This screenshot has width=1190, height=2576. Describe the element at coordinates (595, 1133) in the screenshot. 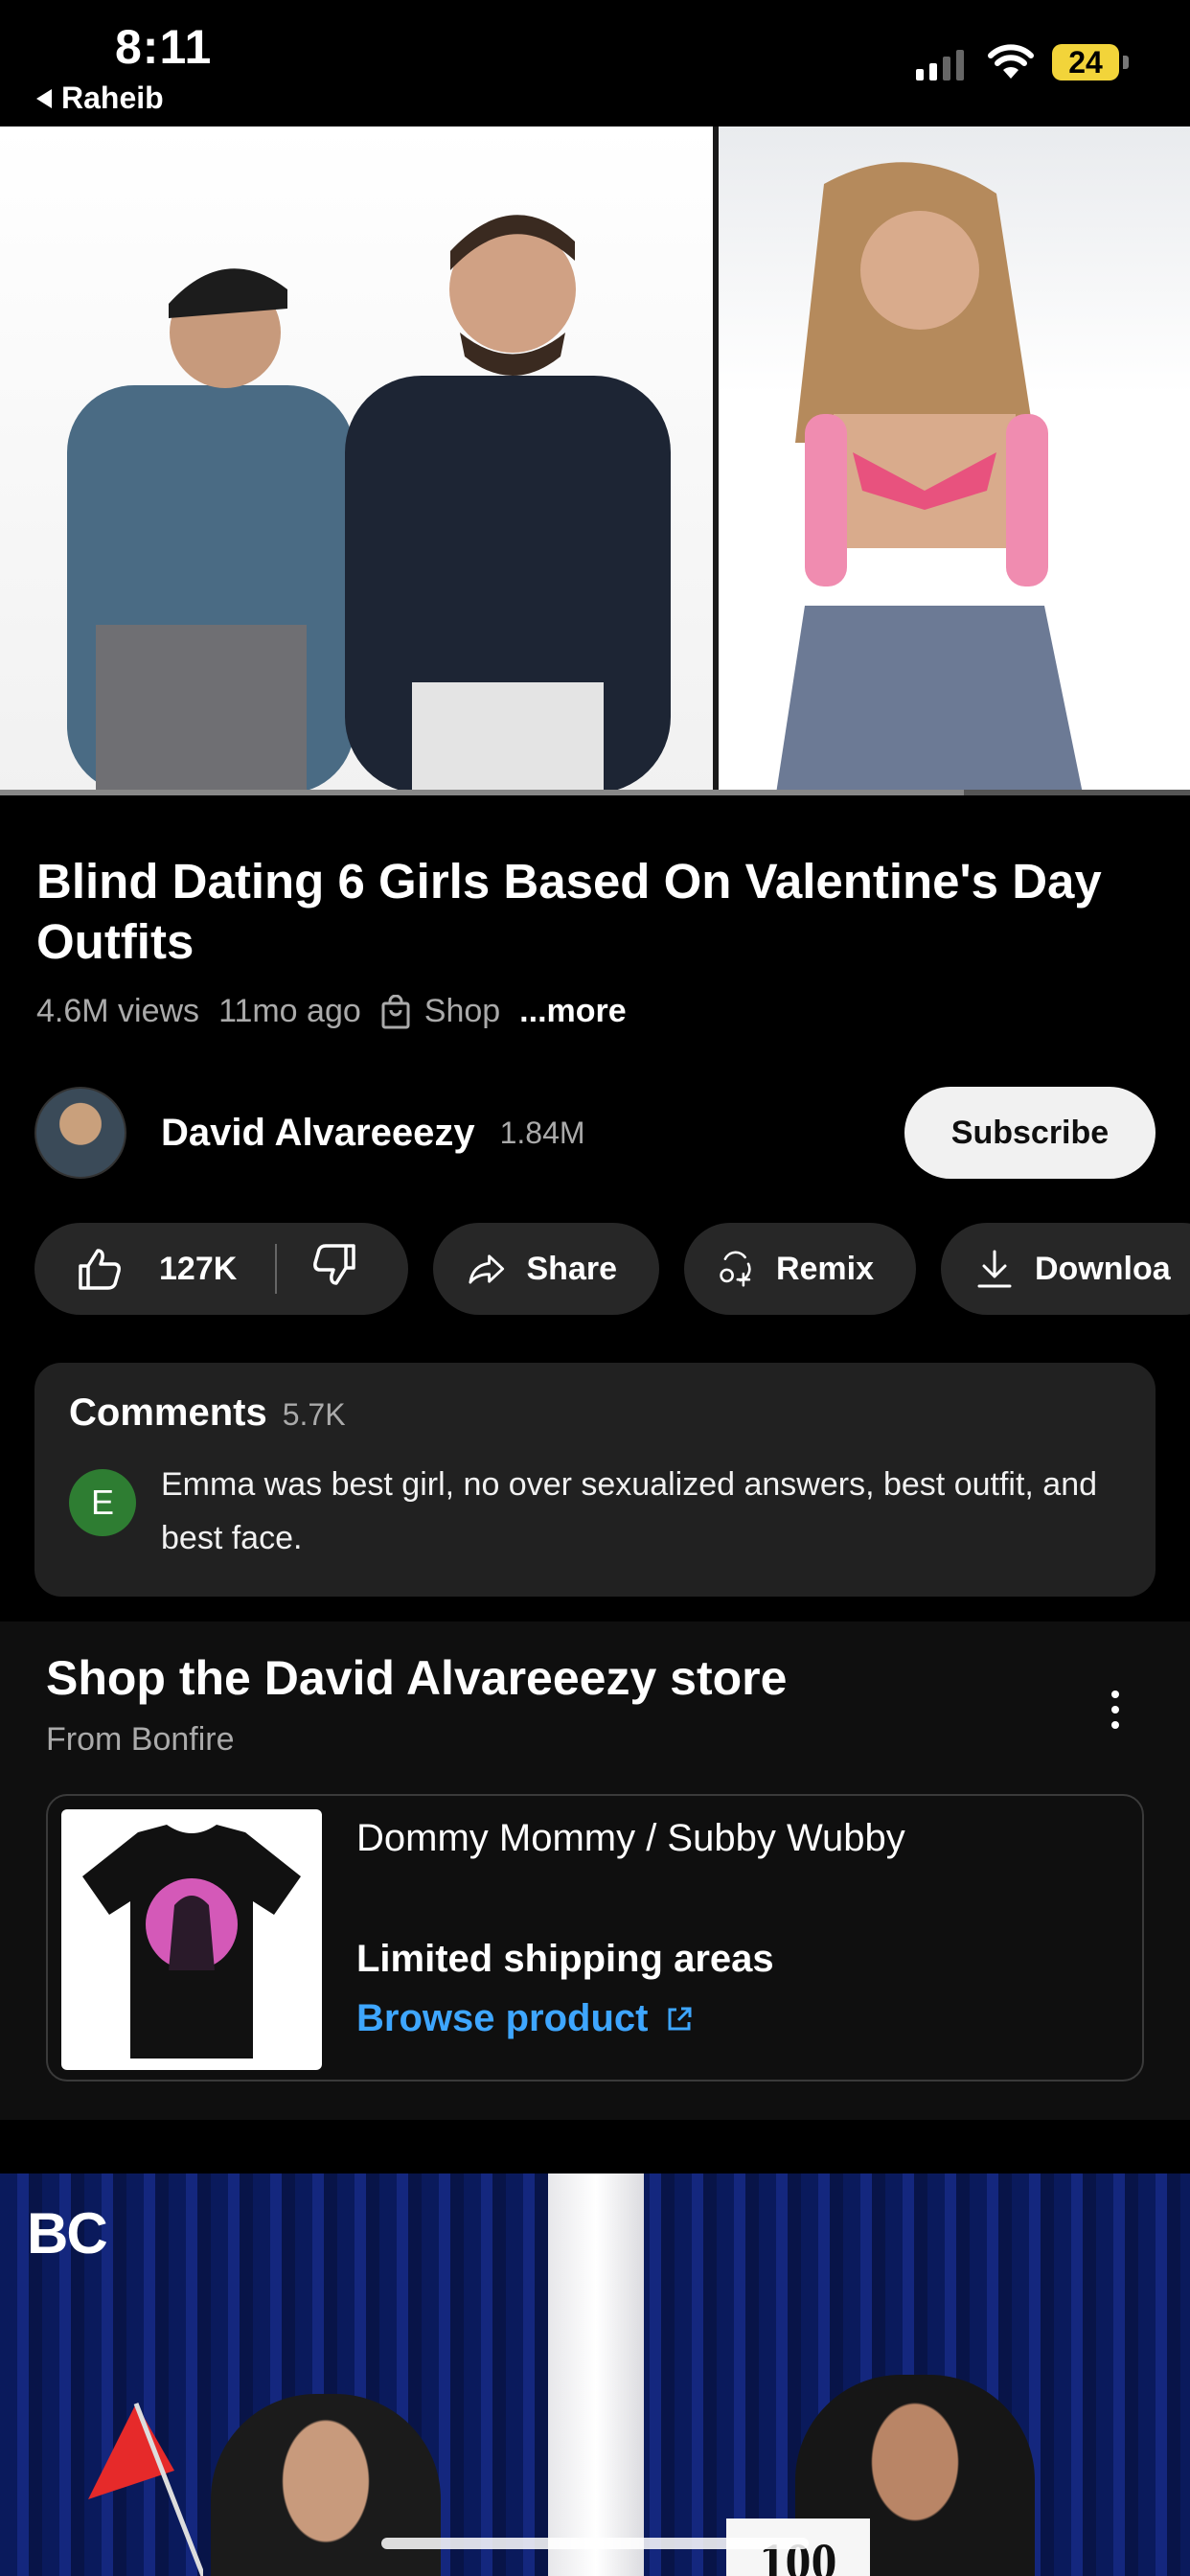

I see `channel-row: David Alvareeezy 1.84M Subscribe` at that location.